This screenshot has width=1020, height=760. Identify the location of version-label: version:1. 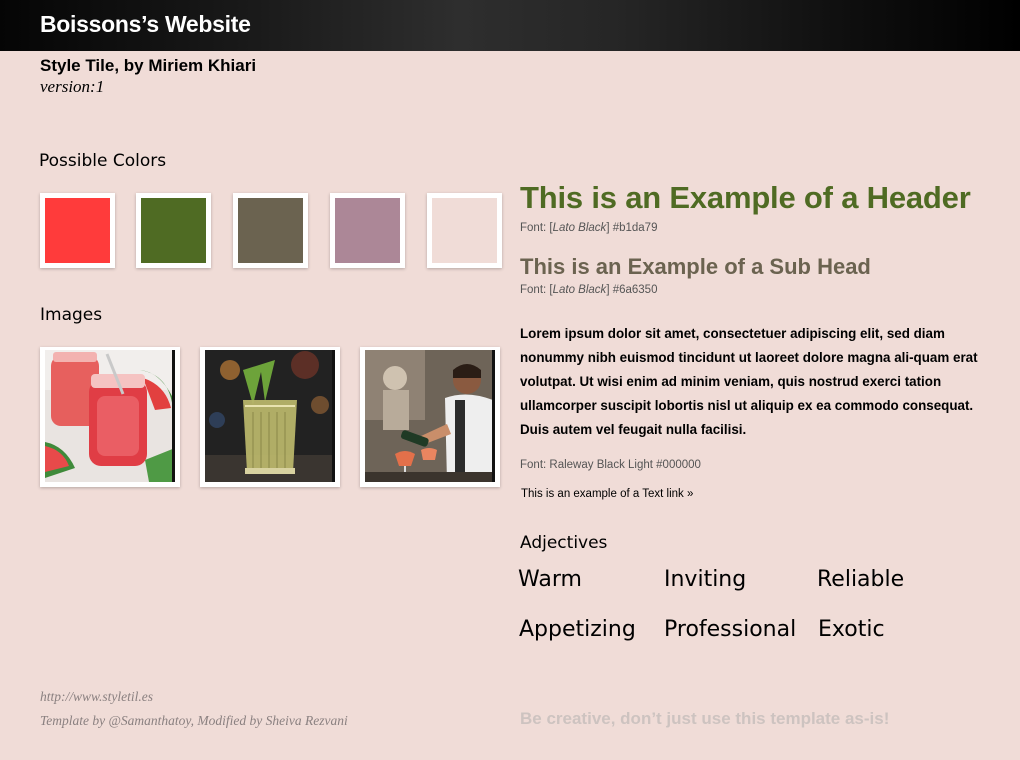
(72, 86).